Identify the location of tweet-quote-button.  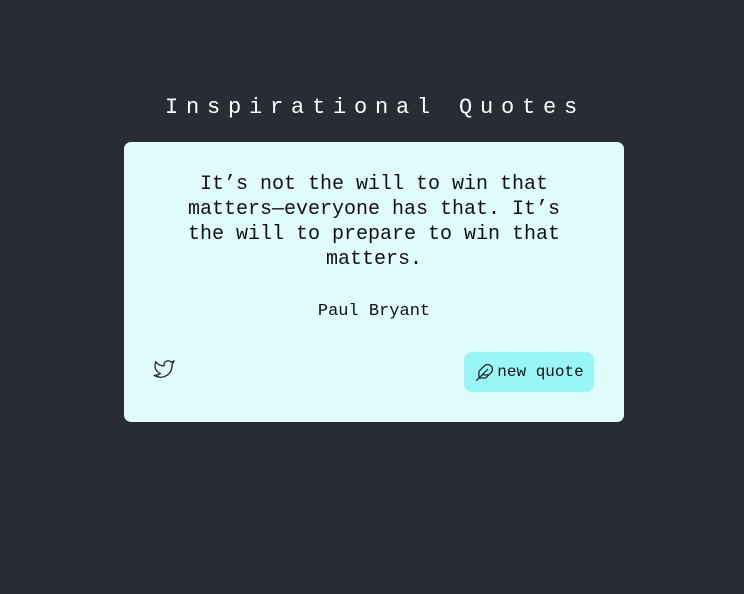
(164, 369).